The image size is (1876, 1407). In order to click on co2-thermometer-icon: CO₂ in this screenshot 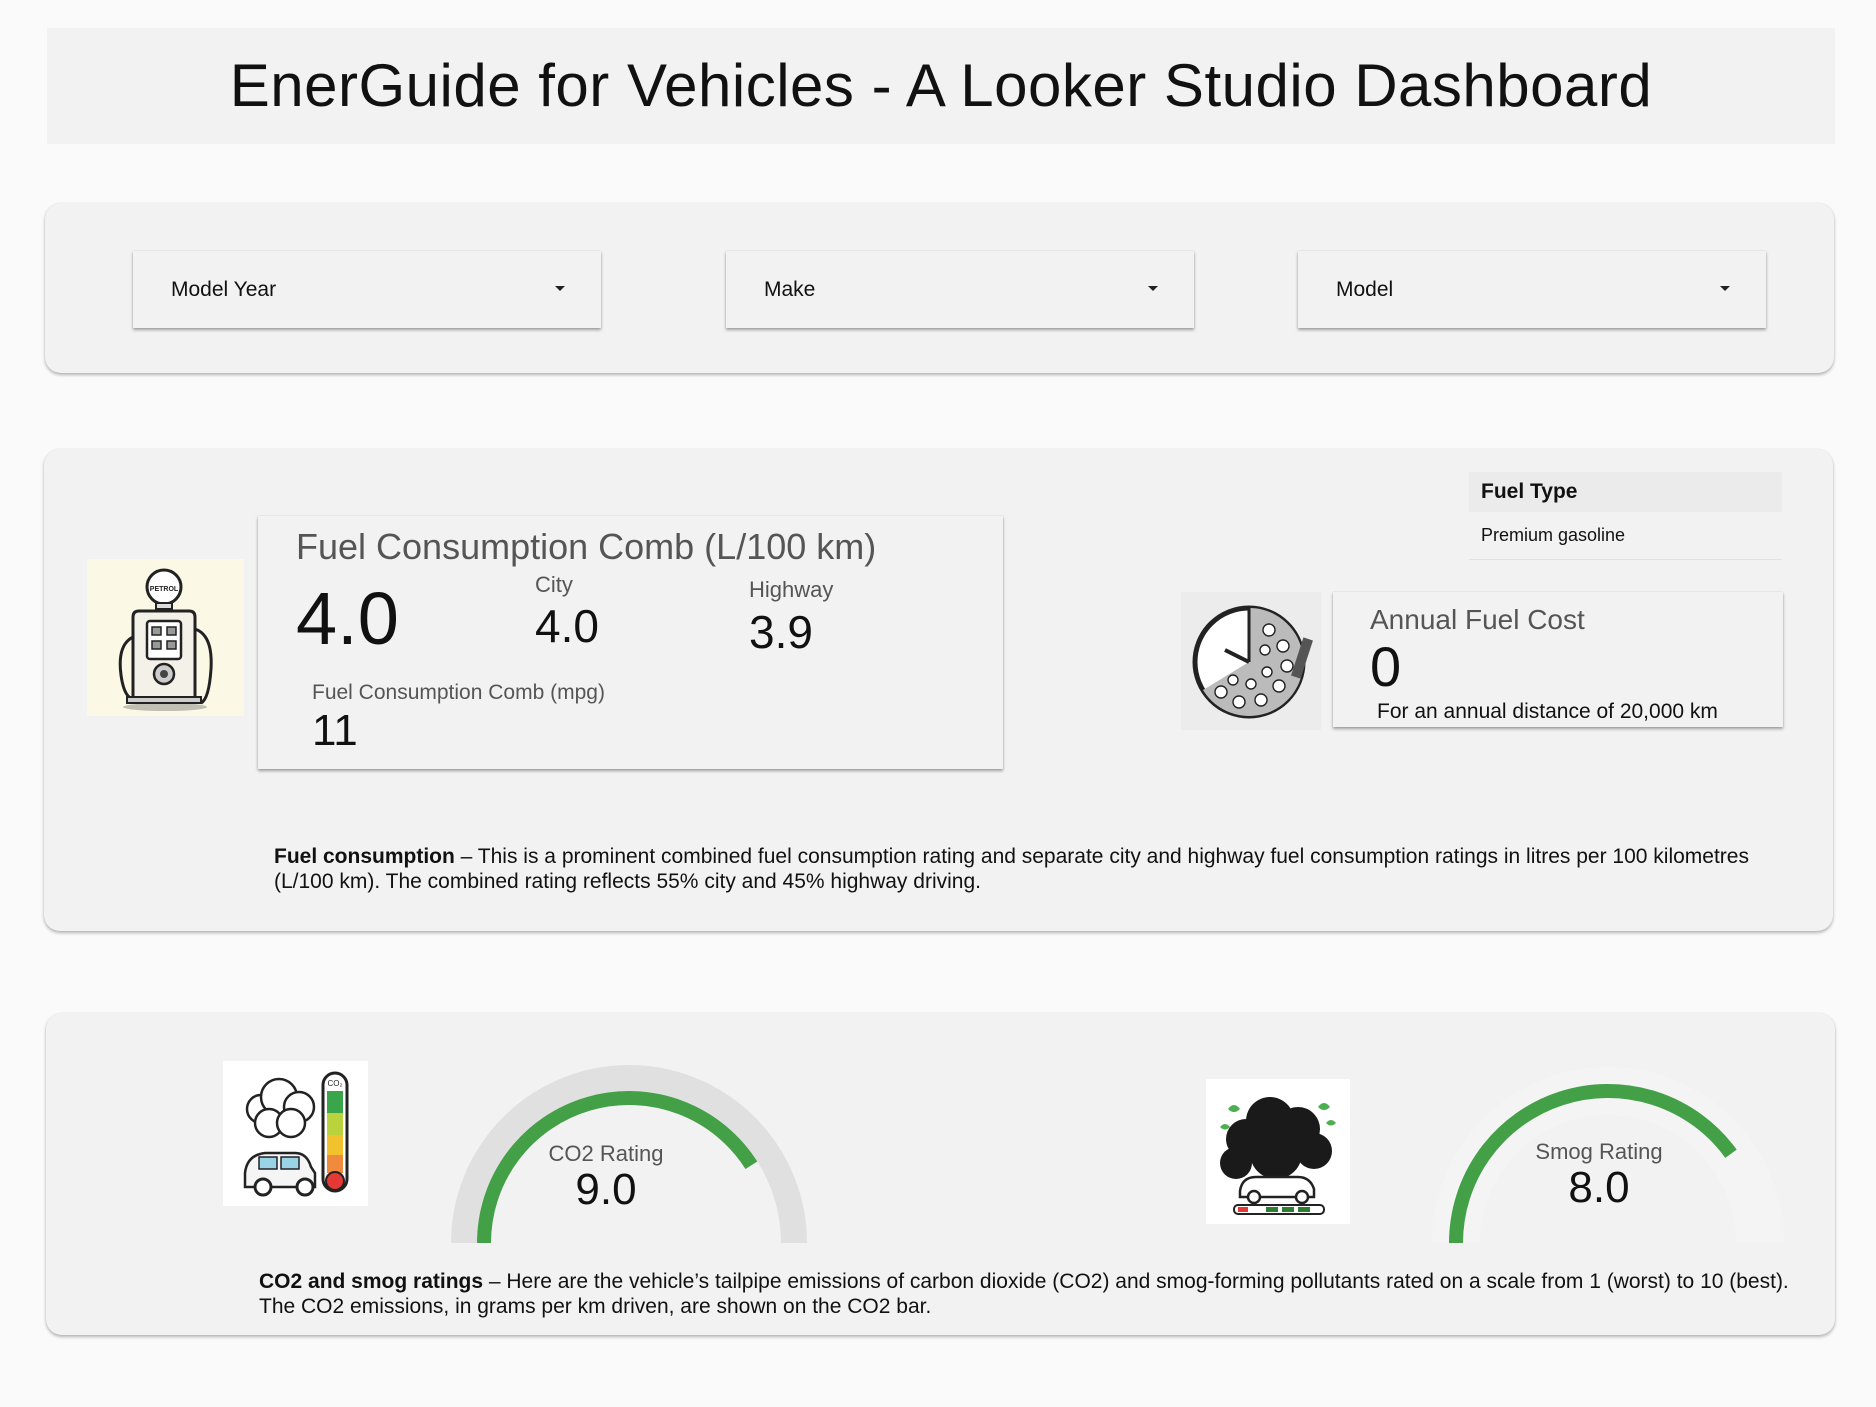, I will do `click(296, 1134)`.